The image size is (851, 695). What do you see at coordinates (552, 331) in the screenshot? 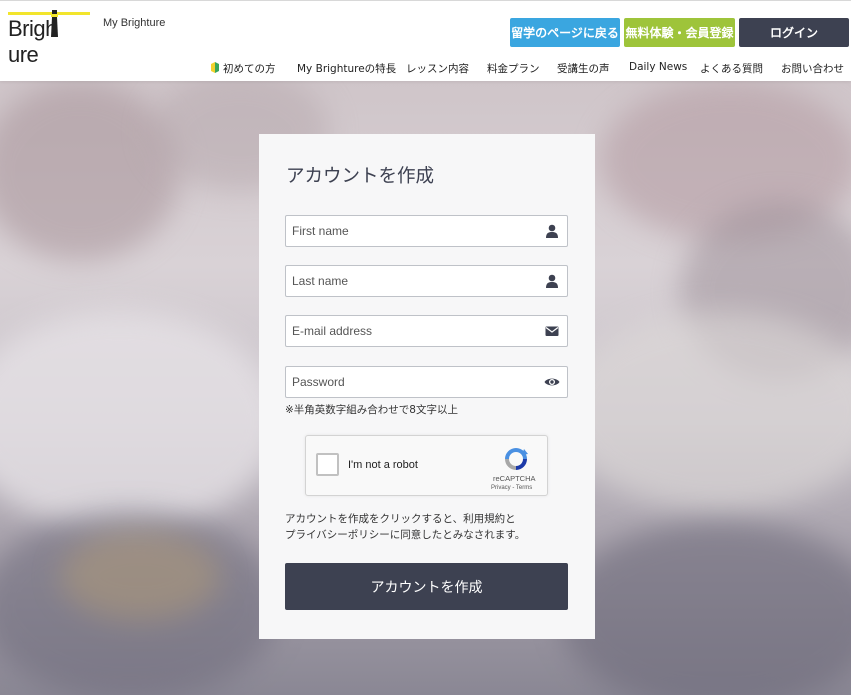
I see `envelope-icon` at bounding box center [552, 331].